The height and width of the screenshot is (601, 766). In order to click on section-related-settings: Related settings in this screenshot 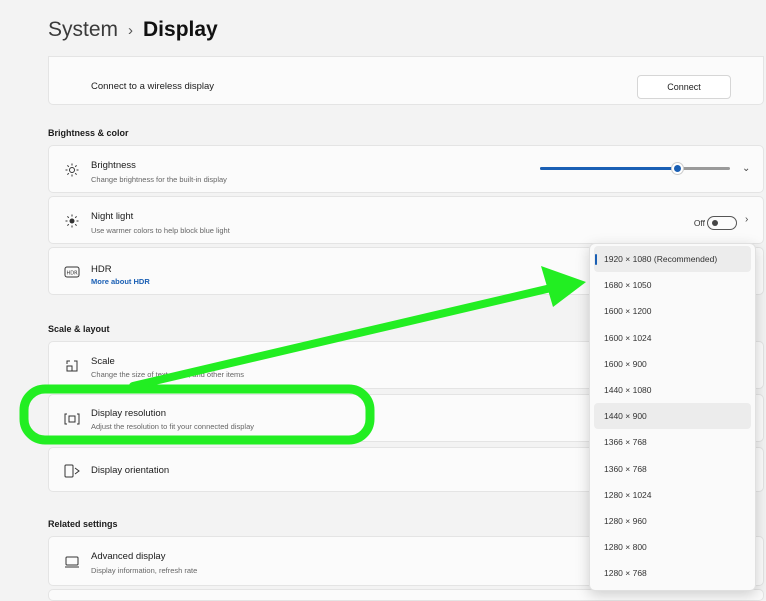, I will do `click(83, 524)`.